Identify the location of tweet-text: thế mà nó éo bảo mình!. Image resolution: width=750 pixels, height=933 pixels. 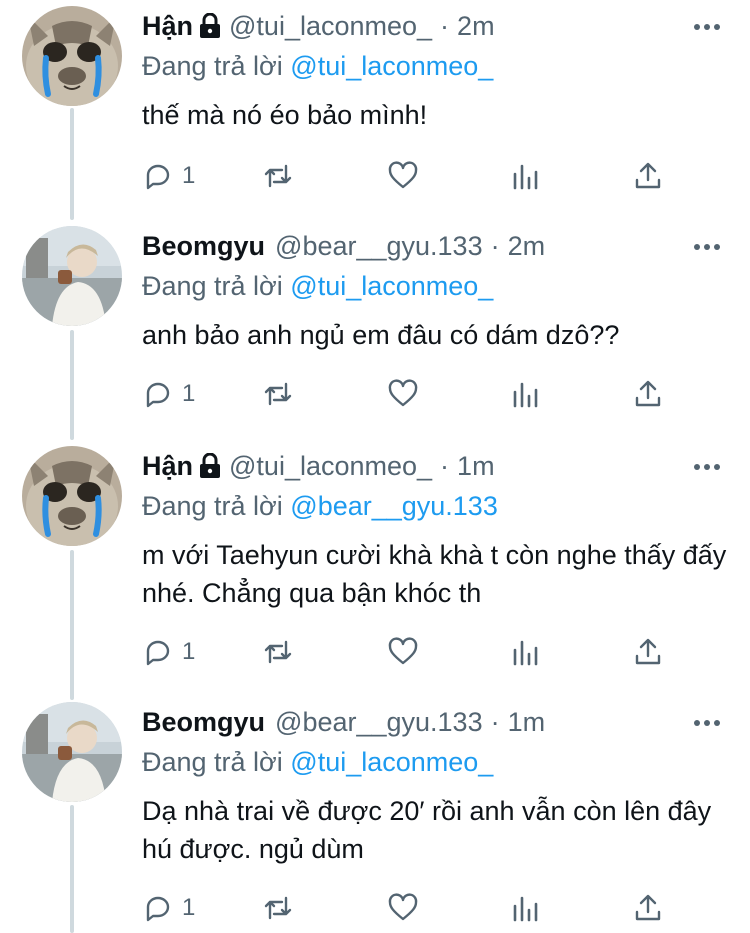
(285, 115).